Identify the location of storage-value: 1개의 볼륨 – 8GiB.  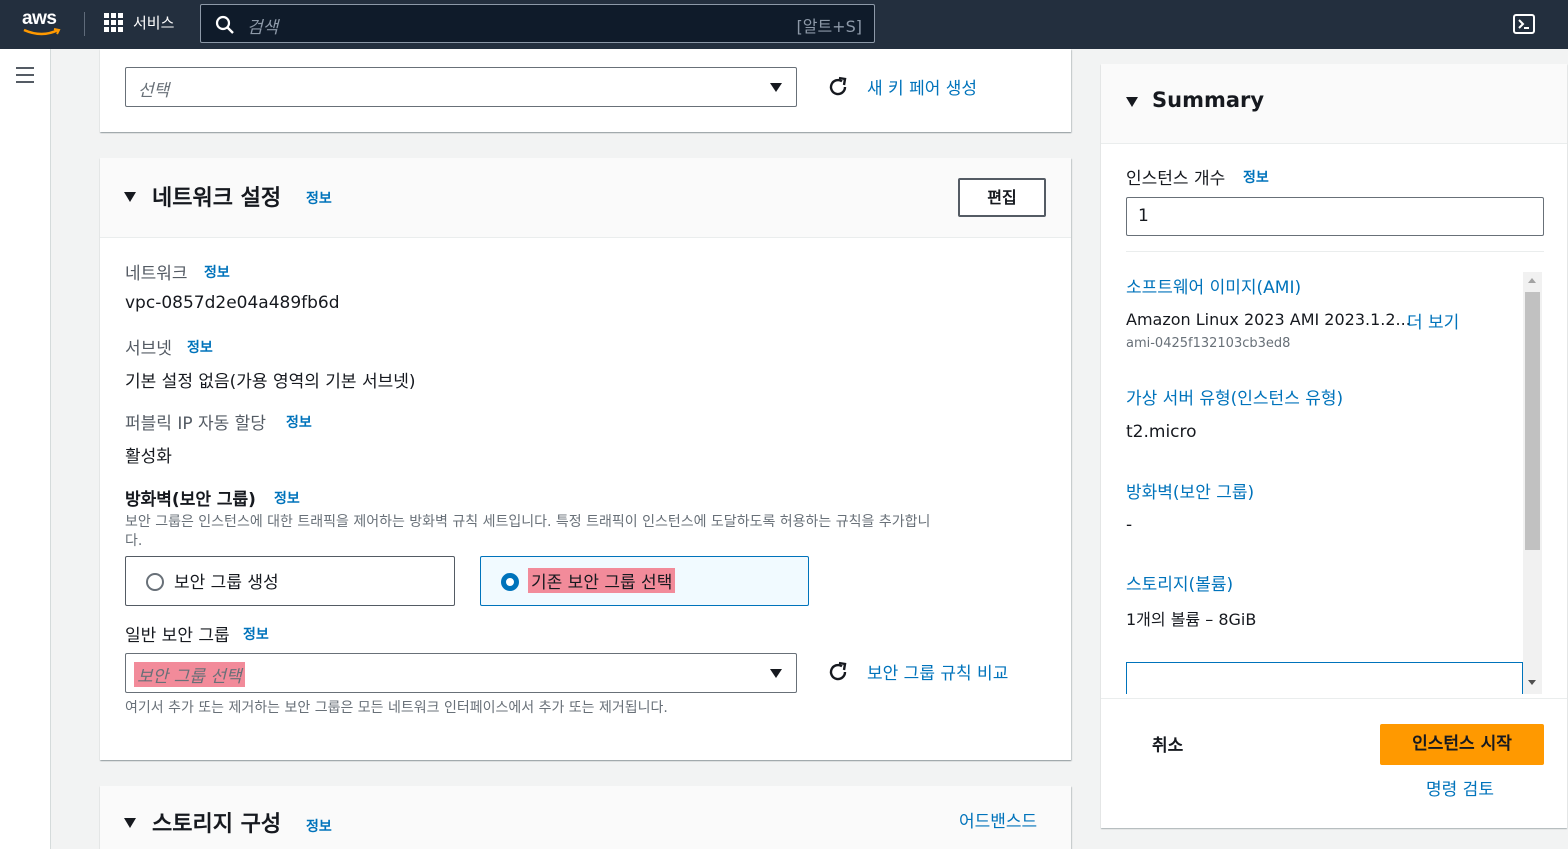
(1191, 619).